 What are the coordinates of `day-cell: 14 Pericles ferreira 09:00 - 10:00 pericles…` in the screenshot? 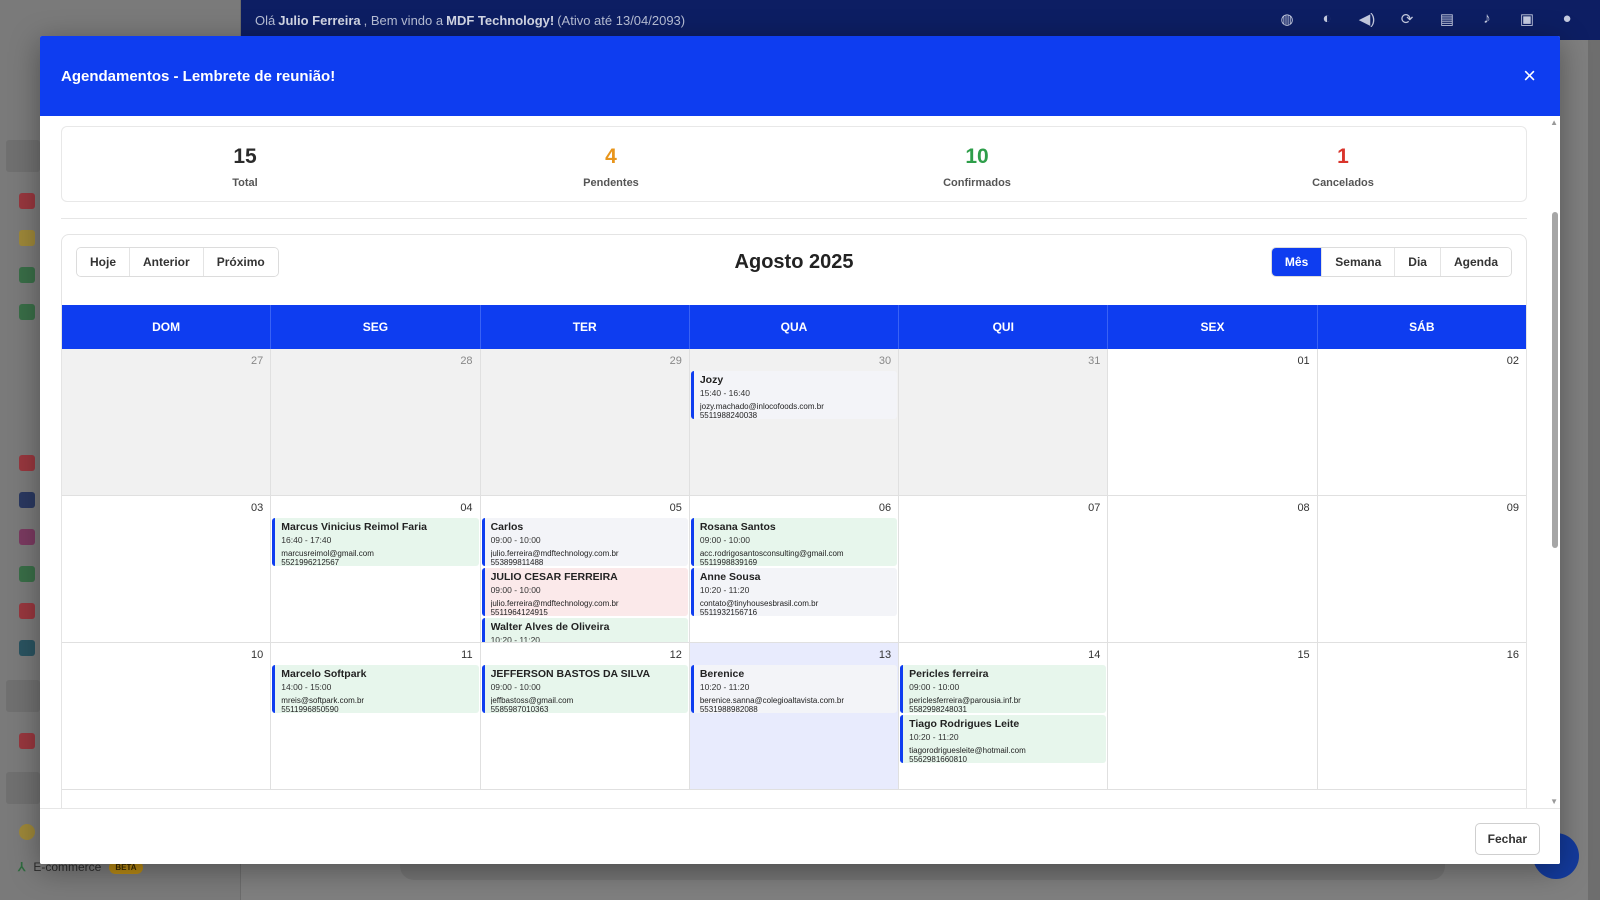 It's located at (1004, 716).